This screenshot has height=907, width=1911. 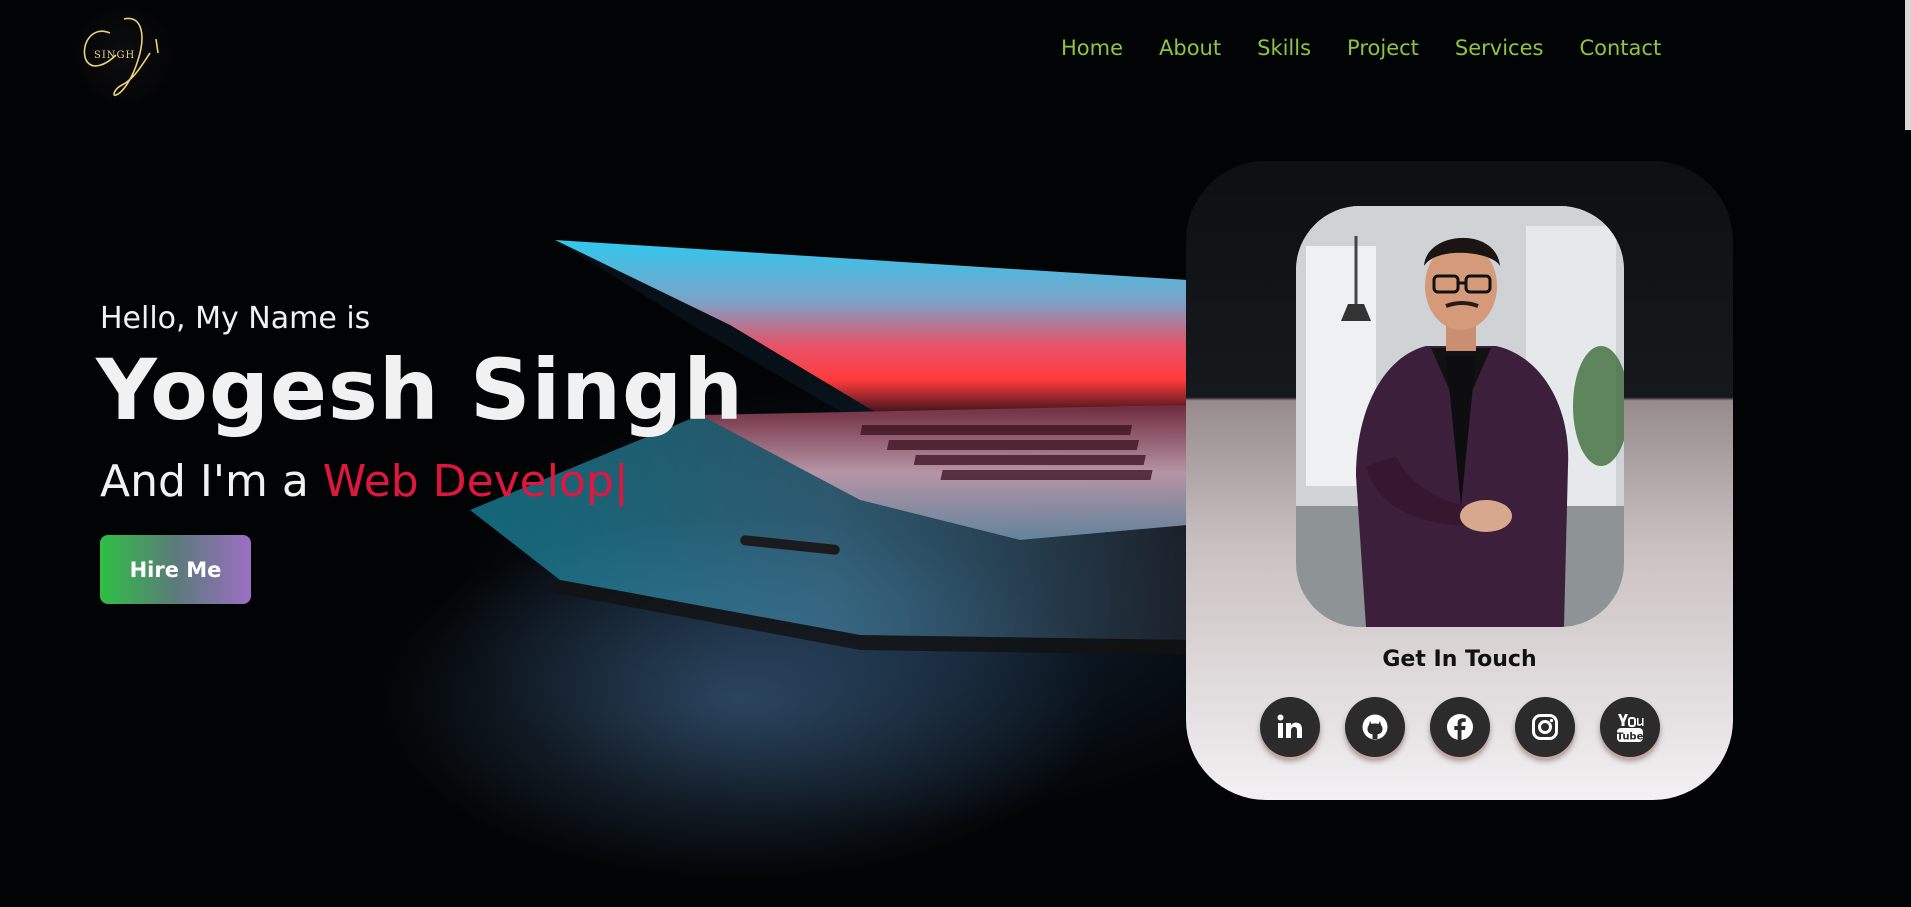 I want to click on nav-home: Home, so click(x=1092, y=48).